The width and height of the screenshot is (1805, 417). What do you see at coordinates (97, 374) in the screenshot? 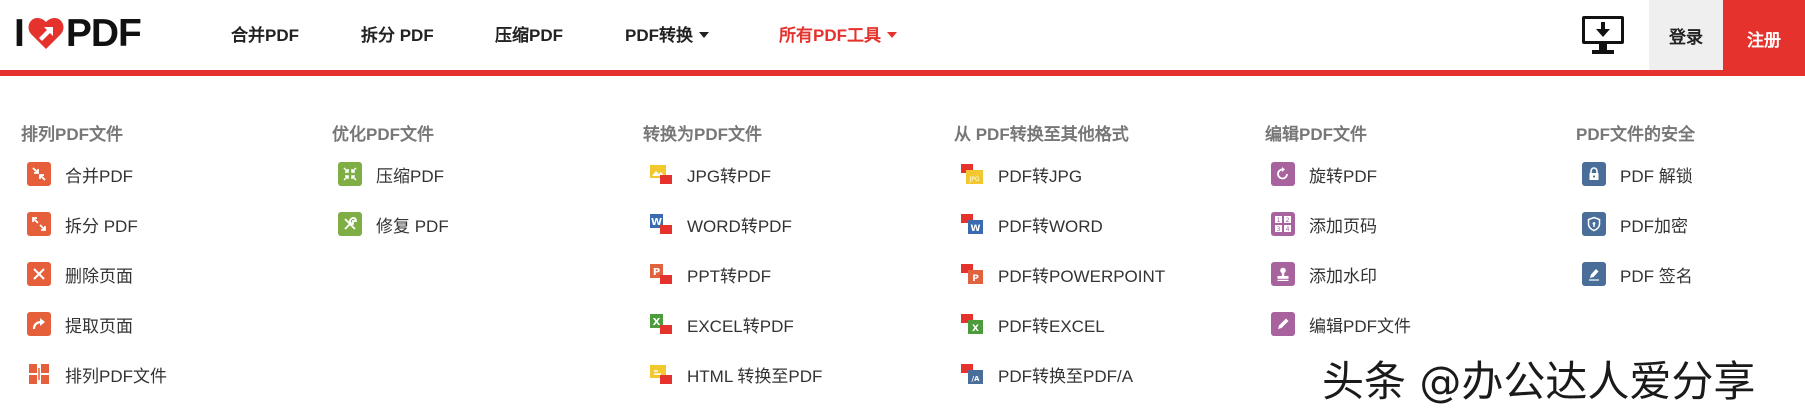
I see `menu-item-organize-pdf: 排列PDF文件` at bounding box center [97, 374].